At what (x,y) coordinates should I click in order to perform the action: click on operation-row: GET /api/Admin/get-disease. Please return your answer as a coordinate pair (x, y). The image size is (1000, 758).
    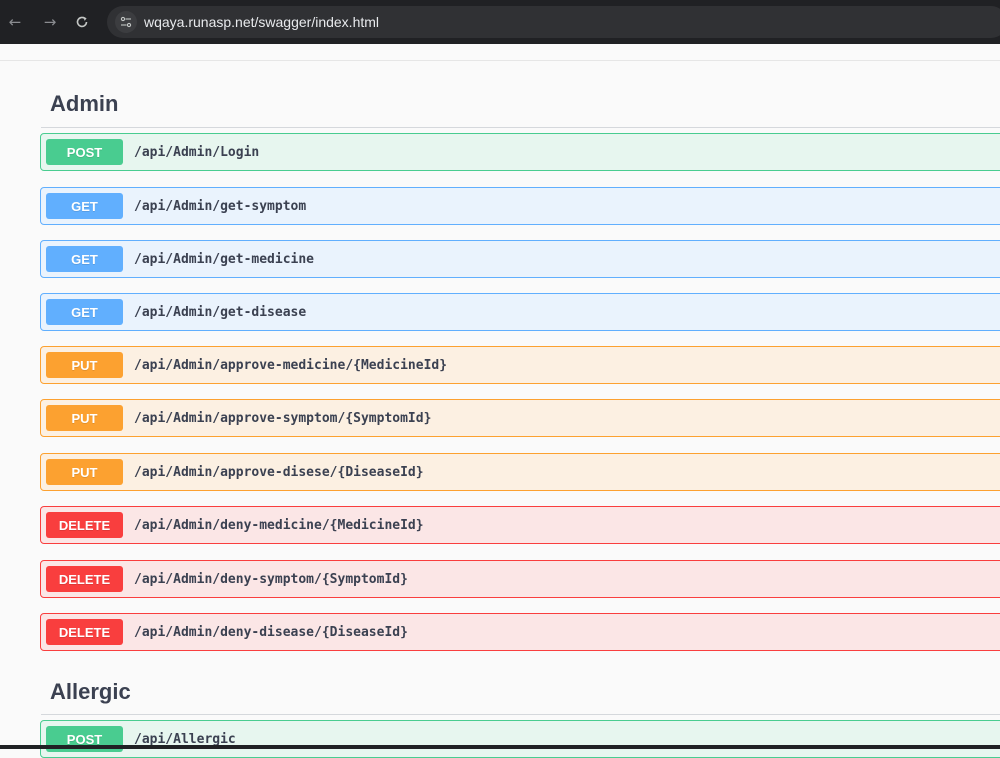
    Looking at the image, I should click on (520, 312).